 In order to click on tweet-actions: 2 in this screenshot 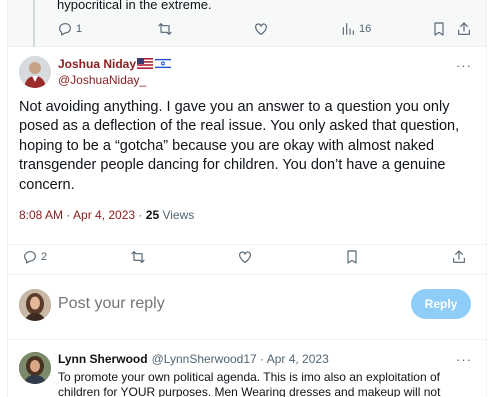, I will do `click(247, 256)`.